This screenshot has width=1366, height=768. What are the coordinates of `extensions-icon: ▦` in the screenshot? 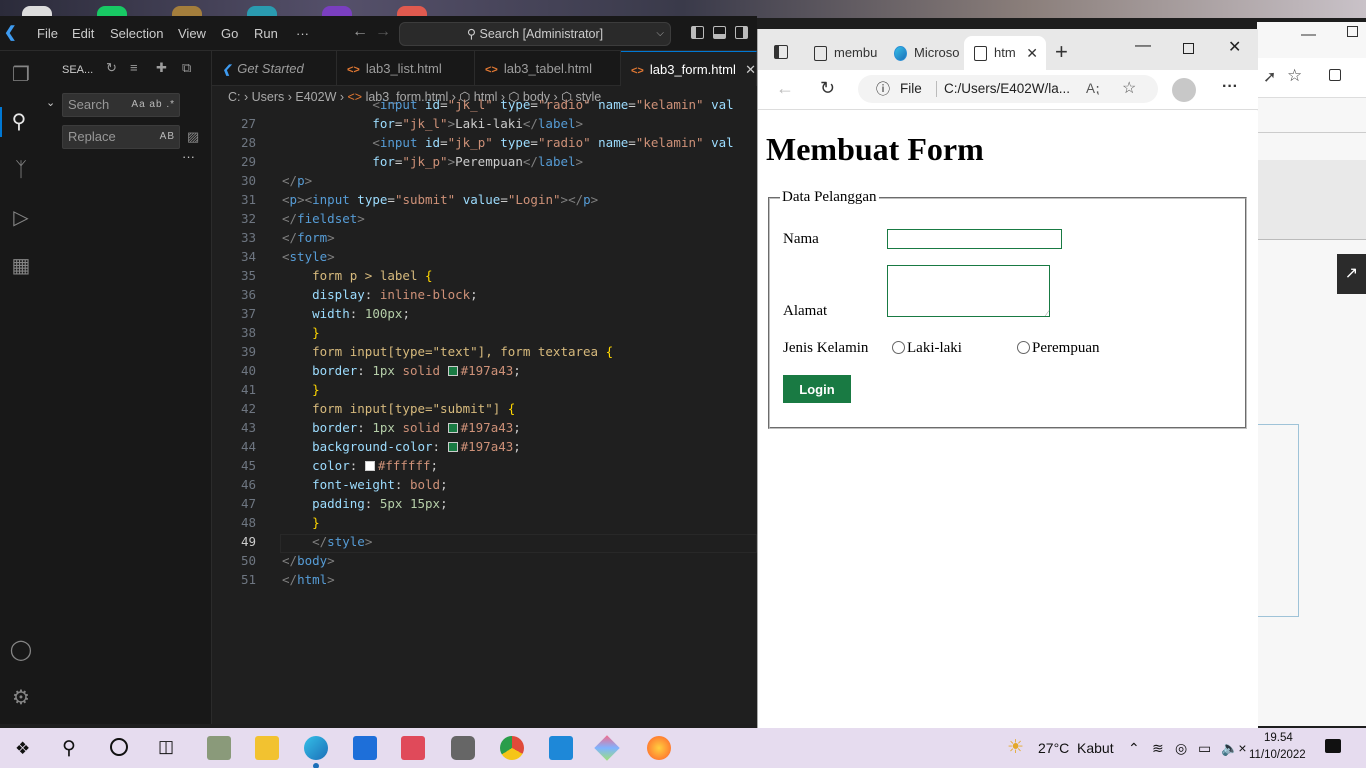 It's located at (21, 266).